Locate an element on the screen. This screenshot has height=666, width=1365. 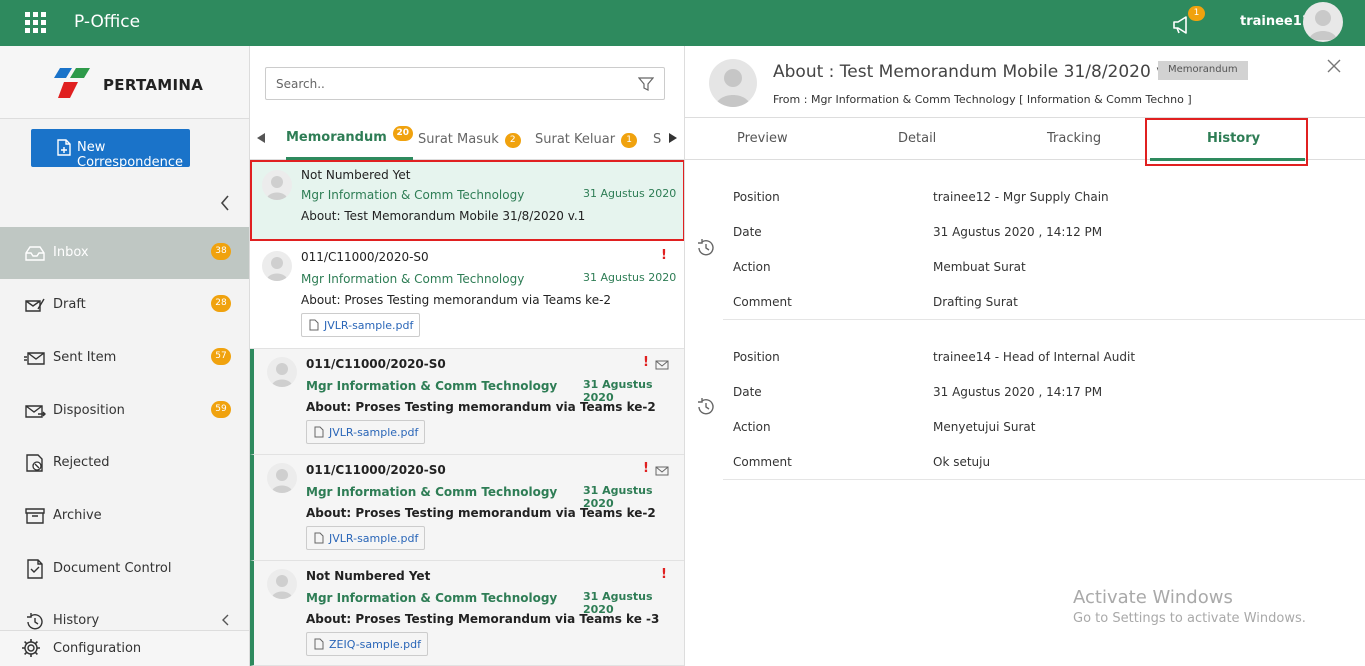
tab-label: Memorandum is located at coordinates (336, 137).